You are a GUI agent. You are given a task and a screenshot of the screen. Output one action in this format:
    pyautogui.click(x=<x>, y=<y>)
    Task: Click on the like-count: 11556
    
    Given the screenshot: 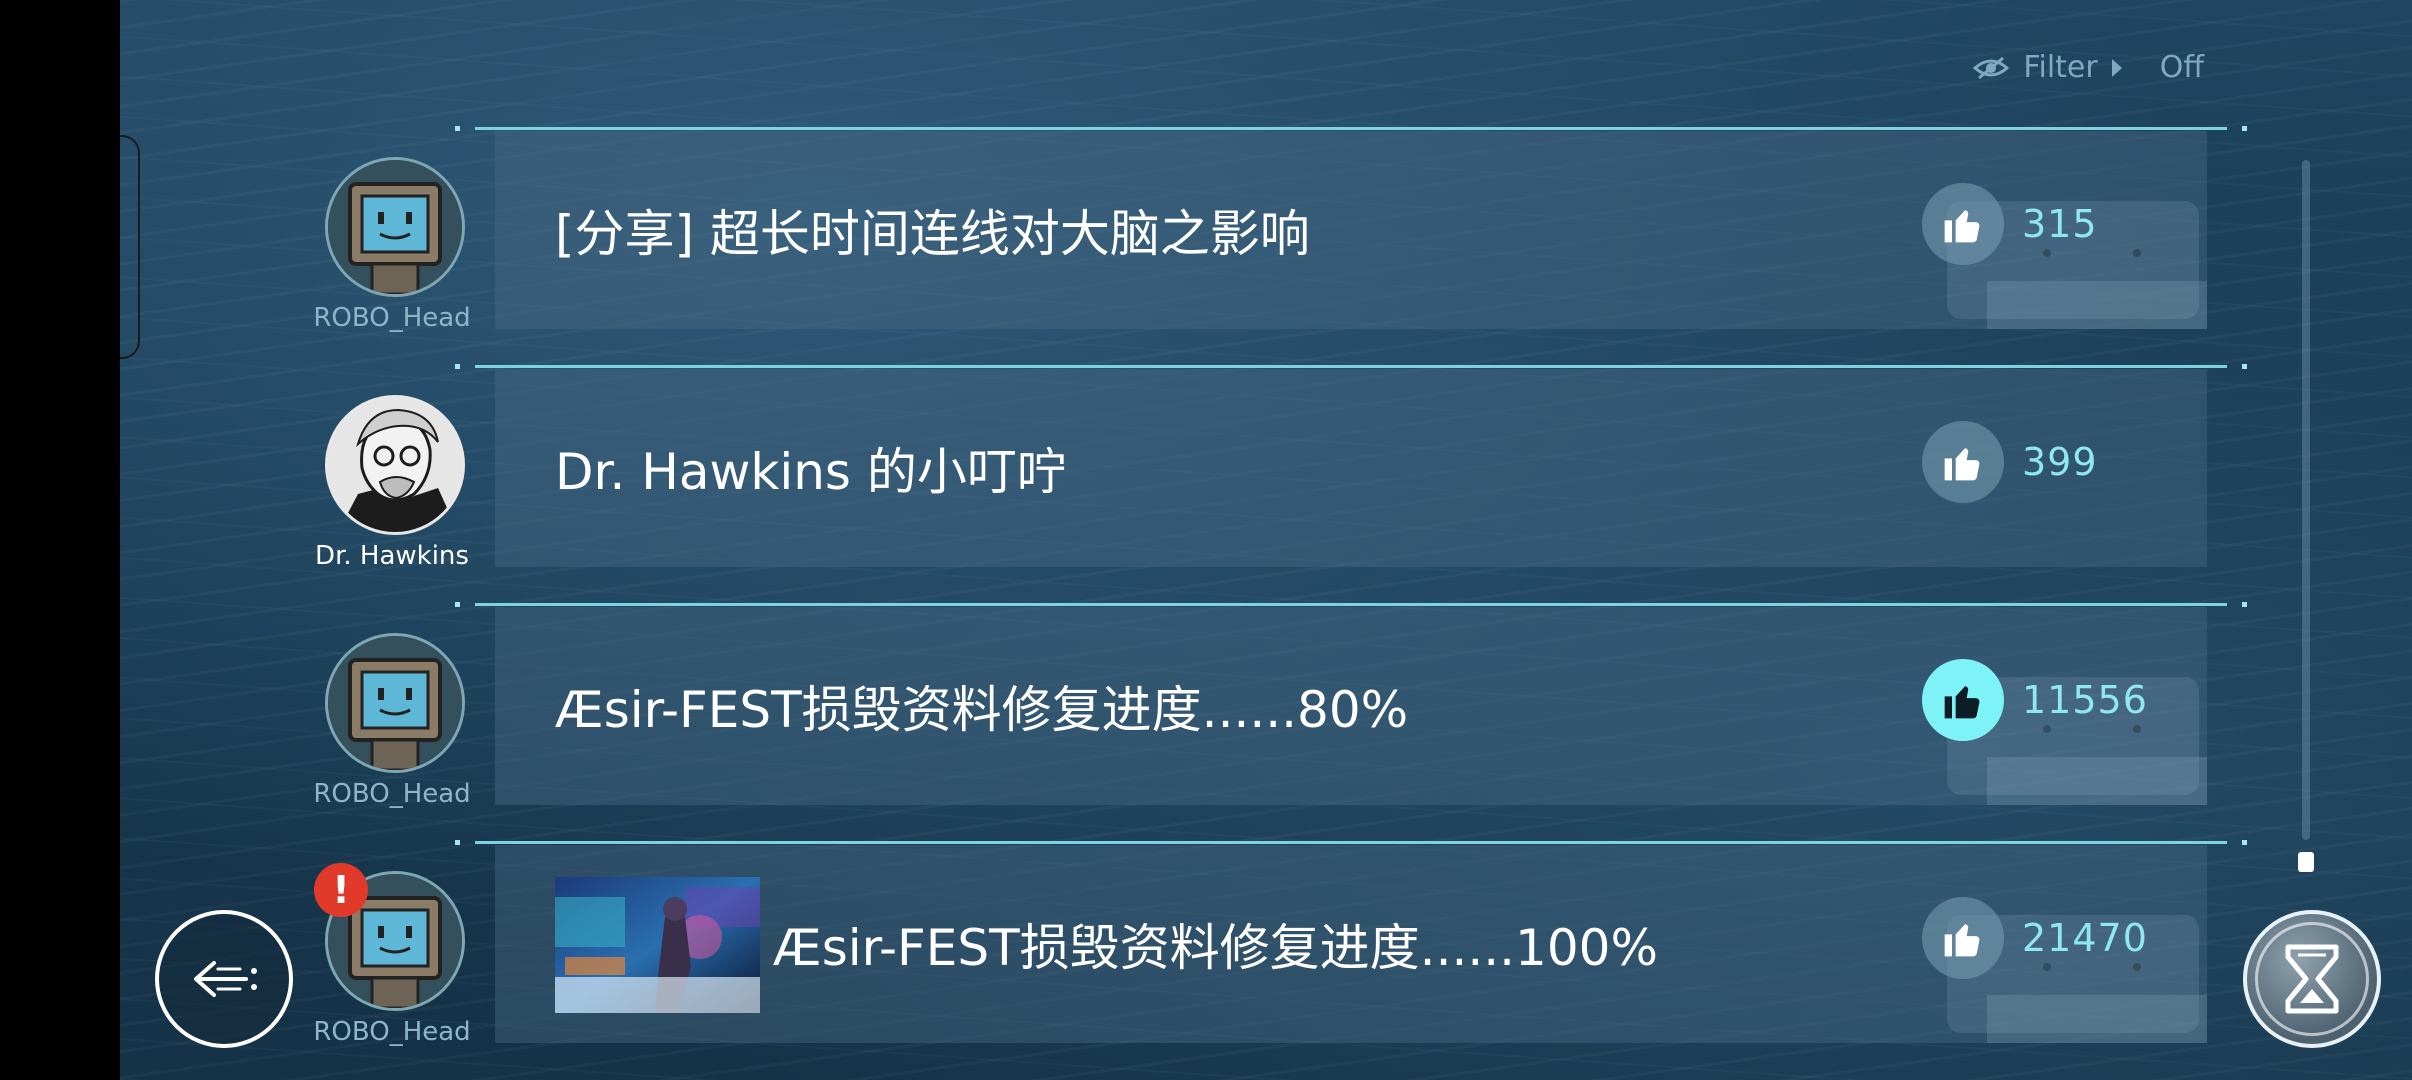 What is the action you would take?
    pyautogui.click(x=2085, y=700)
    